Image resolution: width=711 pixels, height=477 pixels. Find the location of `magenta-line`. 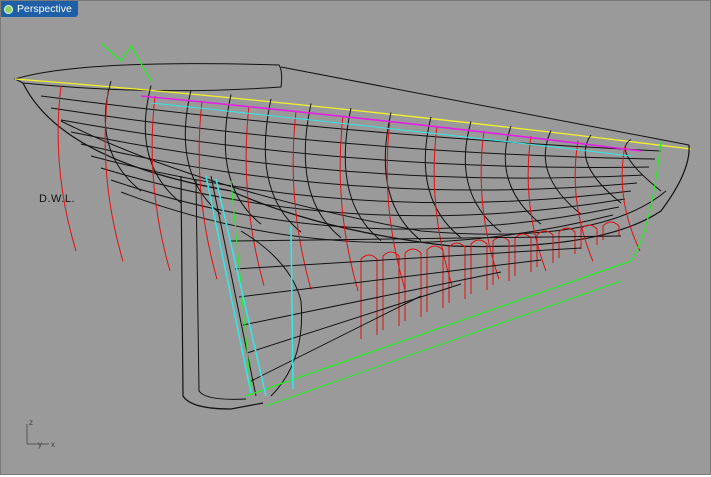

magenta-line is located at coordinates (391, 123).